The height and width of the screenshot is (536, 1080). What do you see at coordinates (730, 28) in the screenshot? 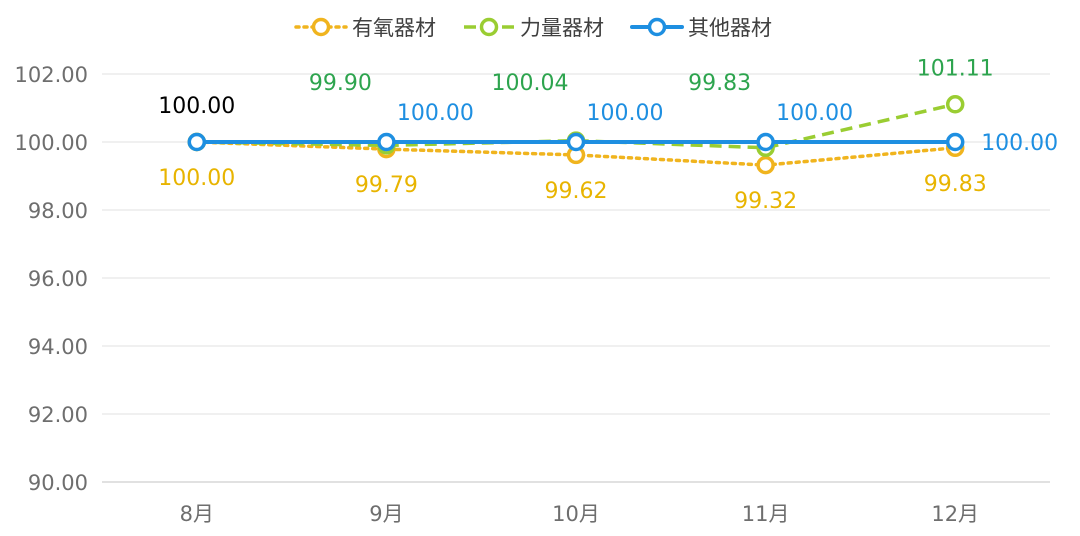
I see `legend-label: 其他器材` at bounding box center [730, 28].